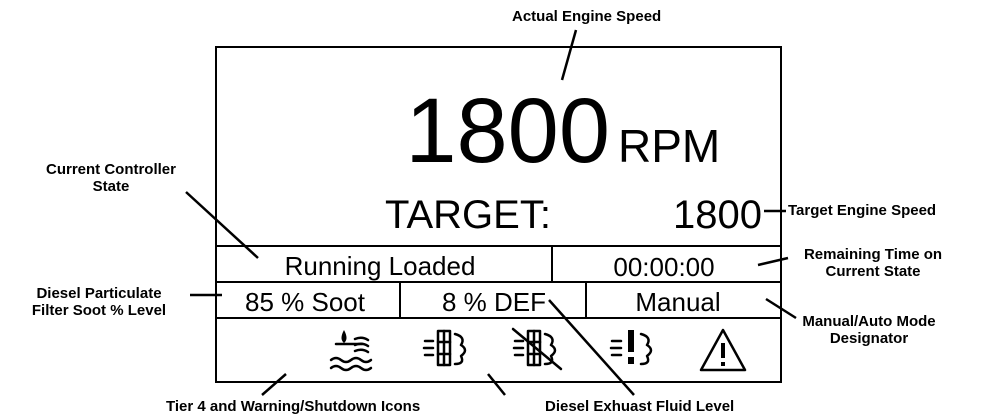  What do you see at coordinates (631, 348) in the screenshot?
I see `dpf-warning-icon` at bounding box center [631, 348].